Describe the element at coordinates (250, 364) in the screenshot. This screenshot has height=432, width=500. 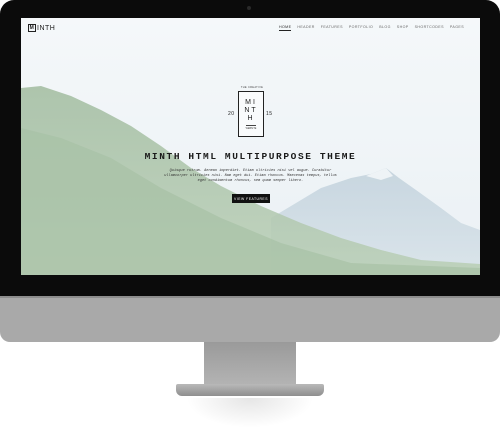
I see `monitor-stand` at that location.